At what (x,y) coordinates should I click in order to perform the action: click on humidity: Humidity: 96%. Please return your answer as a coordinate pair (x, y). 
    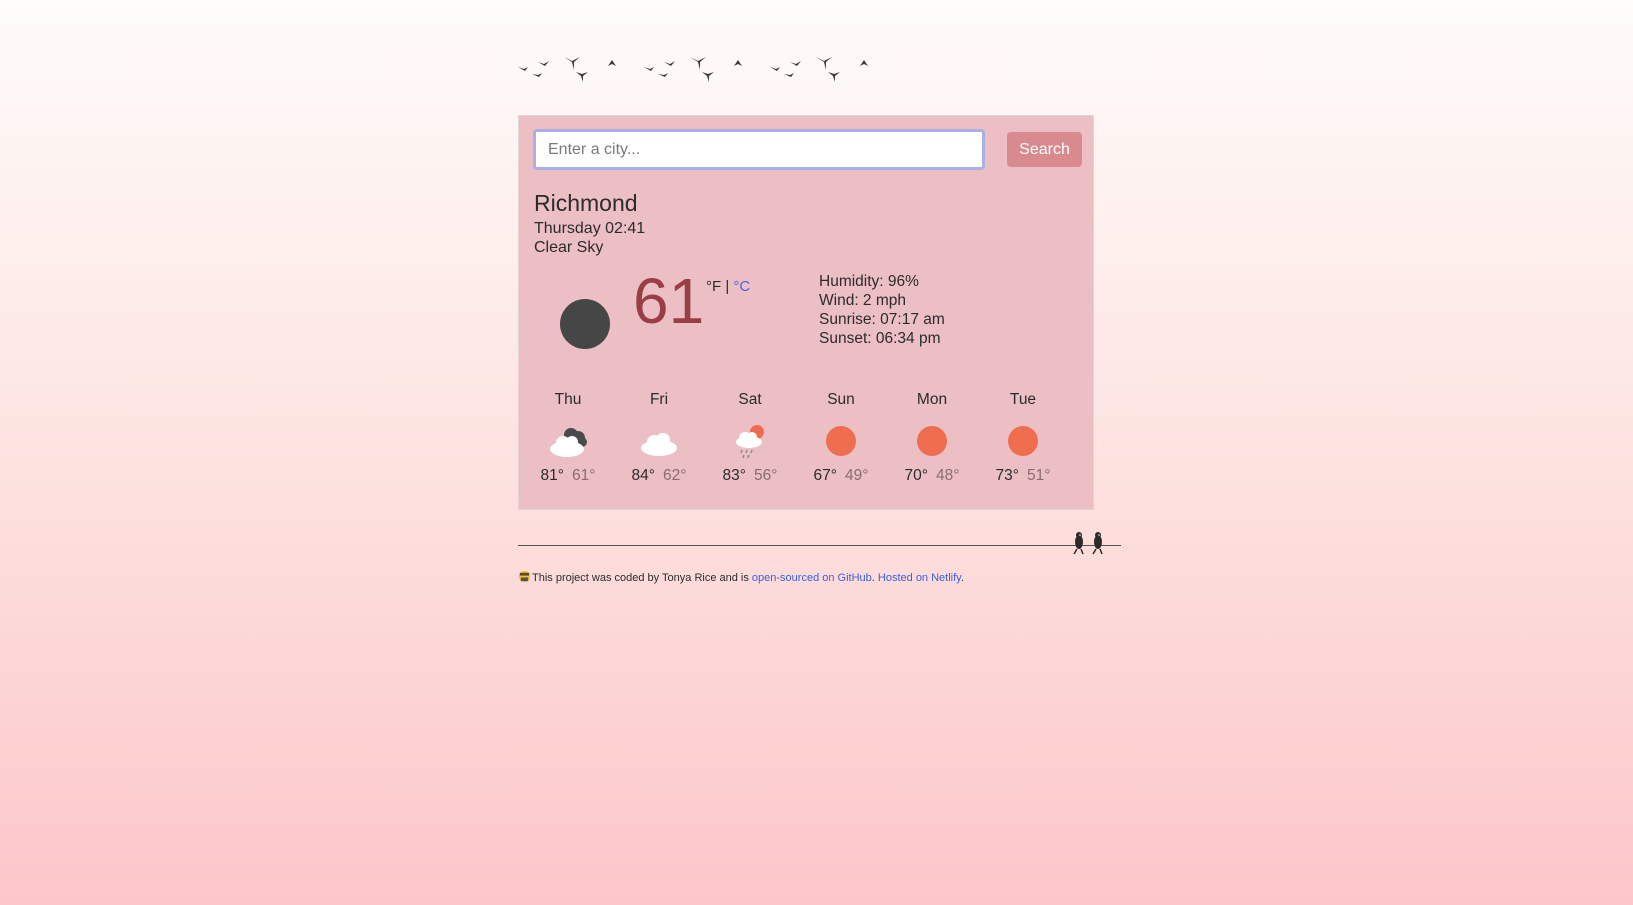
    Looking at the image, I should click on (869, 281).